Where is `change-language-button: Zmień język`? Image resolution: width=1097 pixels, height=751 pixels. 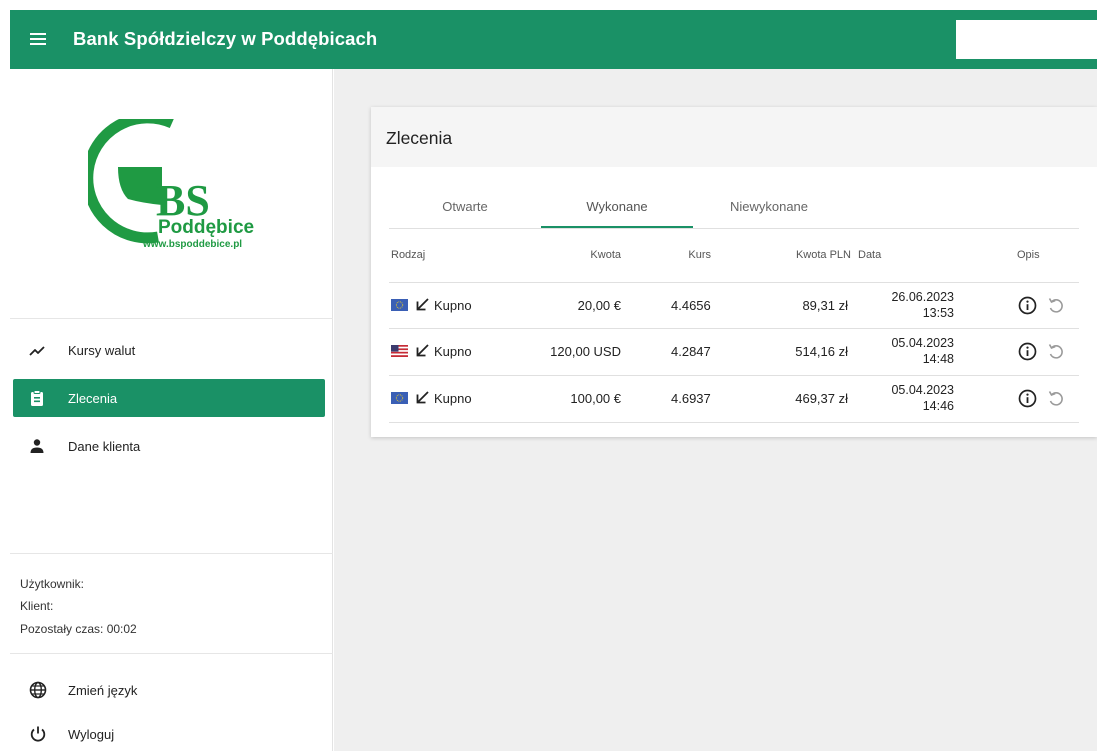 change-language-button: Zmień język is located at coordinates (169, 690).